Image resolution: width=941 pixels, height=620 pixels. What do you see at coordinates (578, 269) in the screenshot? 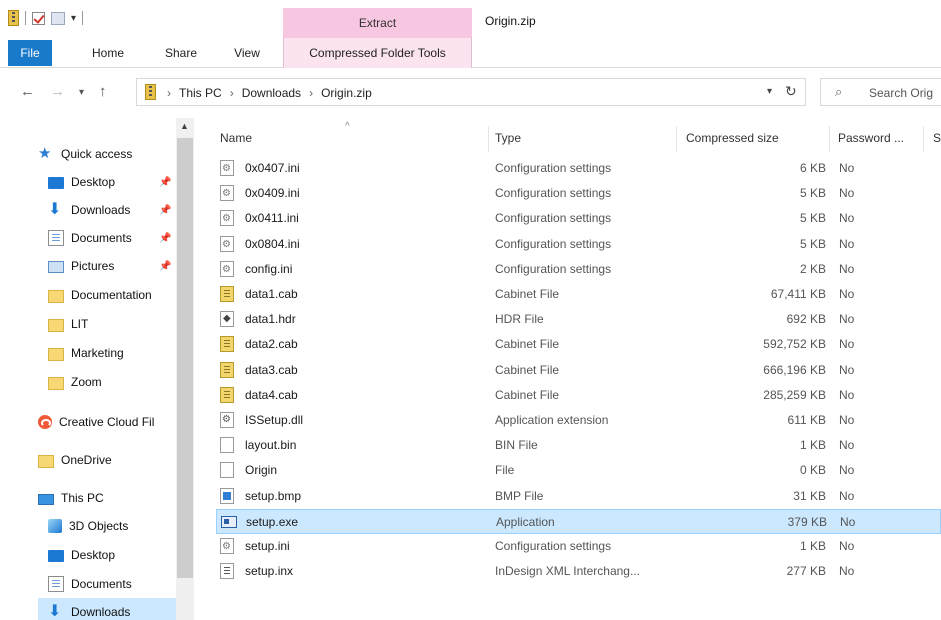
I see `file-row: config.ini Configuration settings 2 KB No` at bounding box center [578, 269].